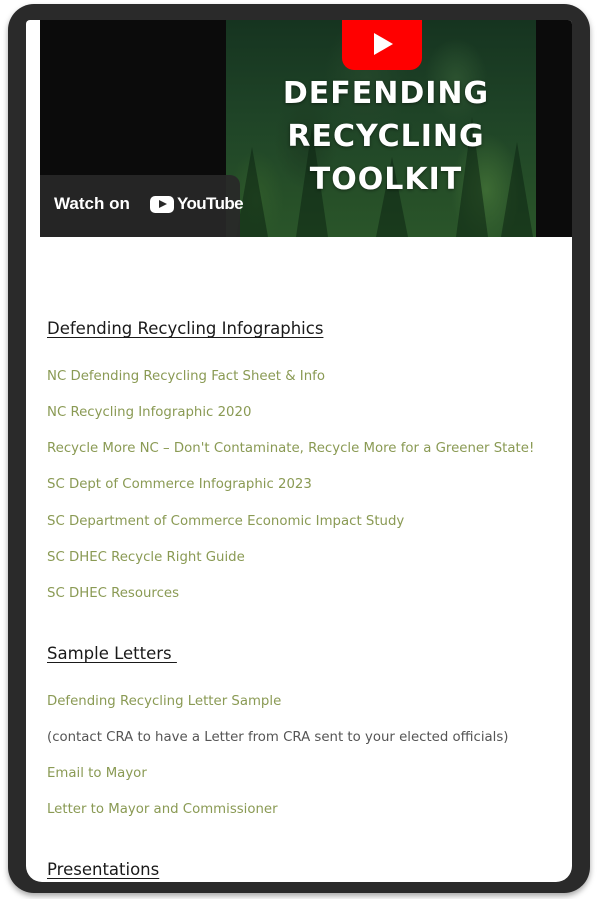 The height and width of the screenshot is (899, 598). I want to click on youtube-play-button, so click(382, 45).